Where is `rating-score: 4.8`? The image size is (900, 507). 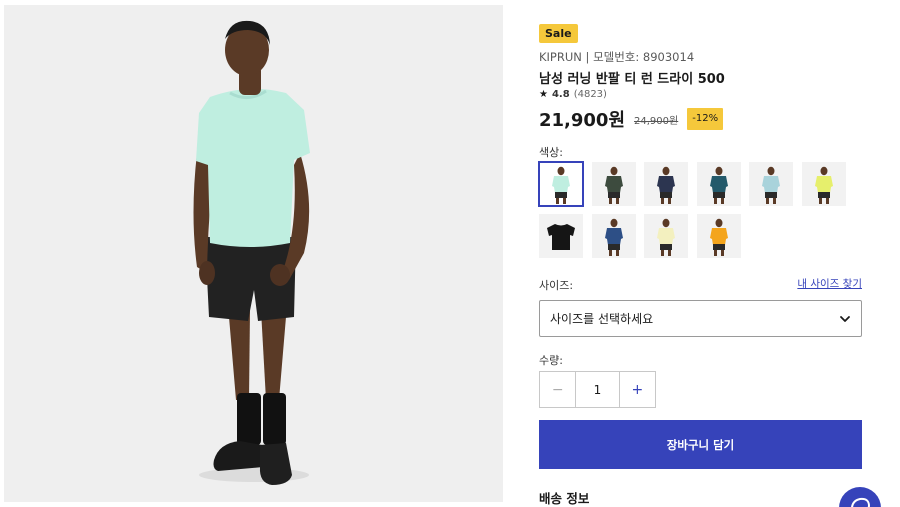 rating-score: 4.8 is located at coordinates (560, 94).